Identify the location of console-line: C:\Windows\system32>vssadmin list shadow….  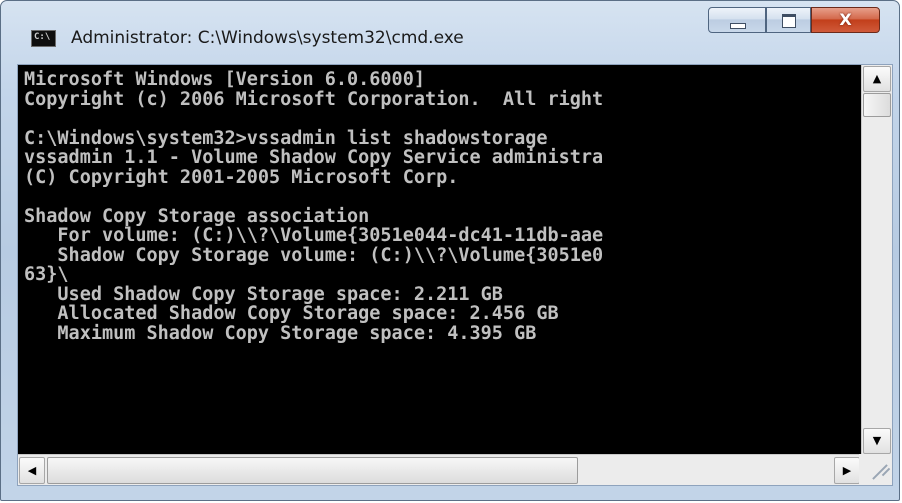
(286, 138).